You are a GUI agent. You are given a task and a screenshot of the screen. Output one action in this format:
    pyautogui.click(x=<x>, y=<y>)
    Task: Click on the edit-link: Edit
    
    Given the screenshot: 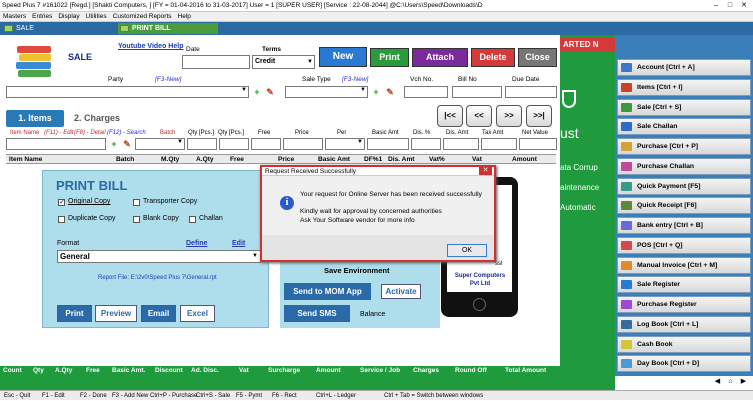 What is the action you would take?
    pyautogui.click(x=238, y=243)
    